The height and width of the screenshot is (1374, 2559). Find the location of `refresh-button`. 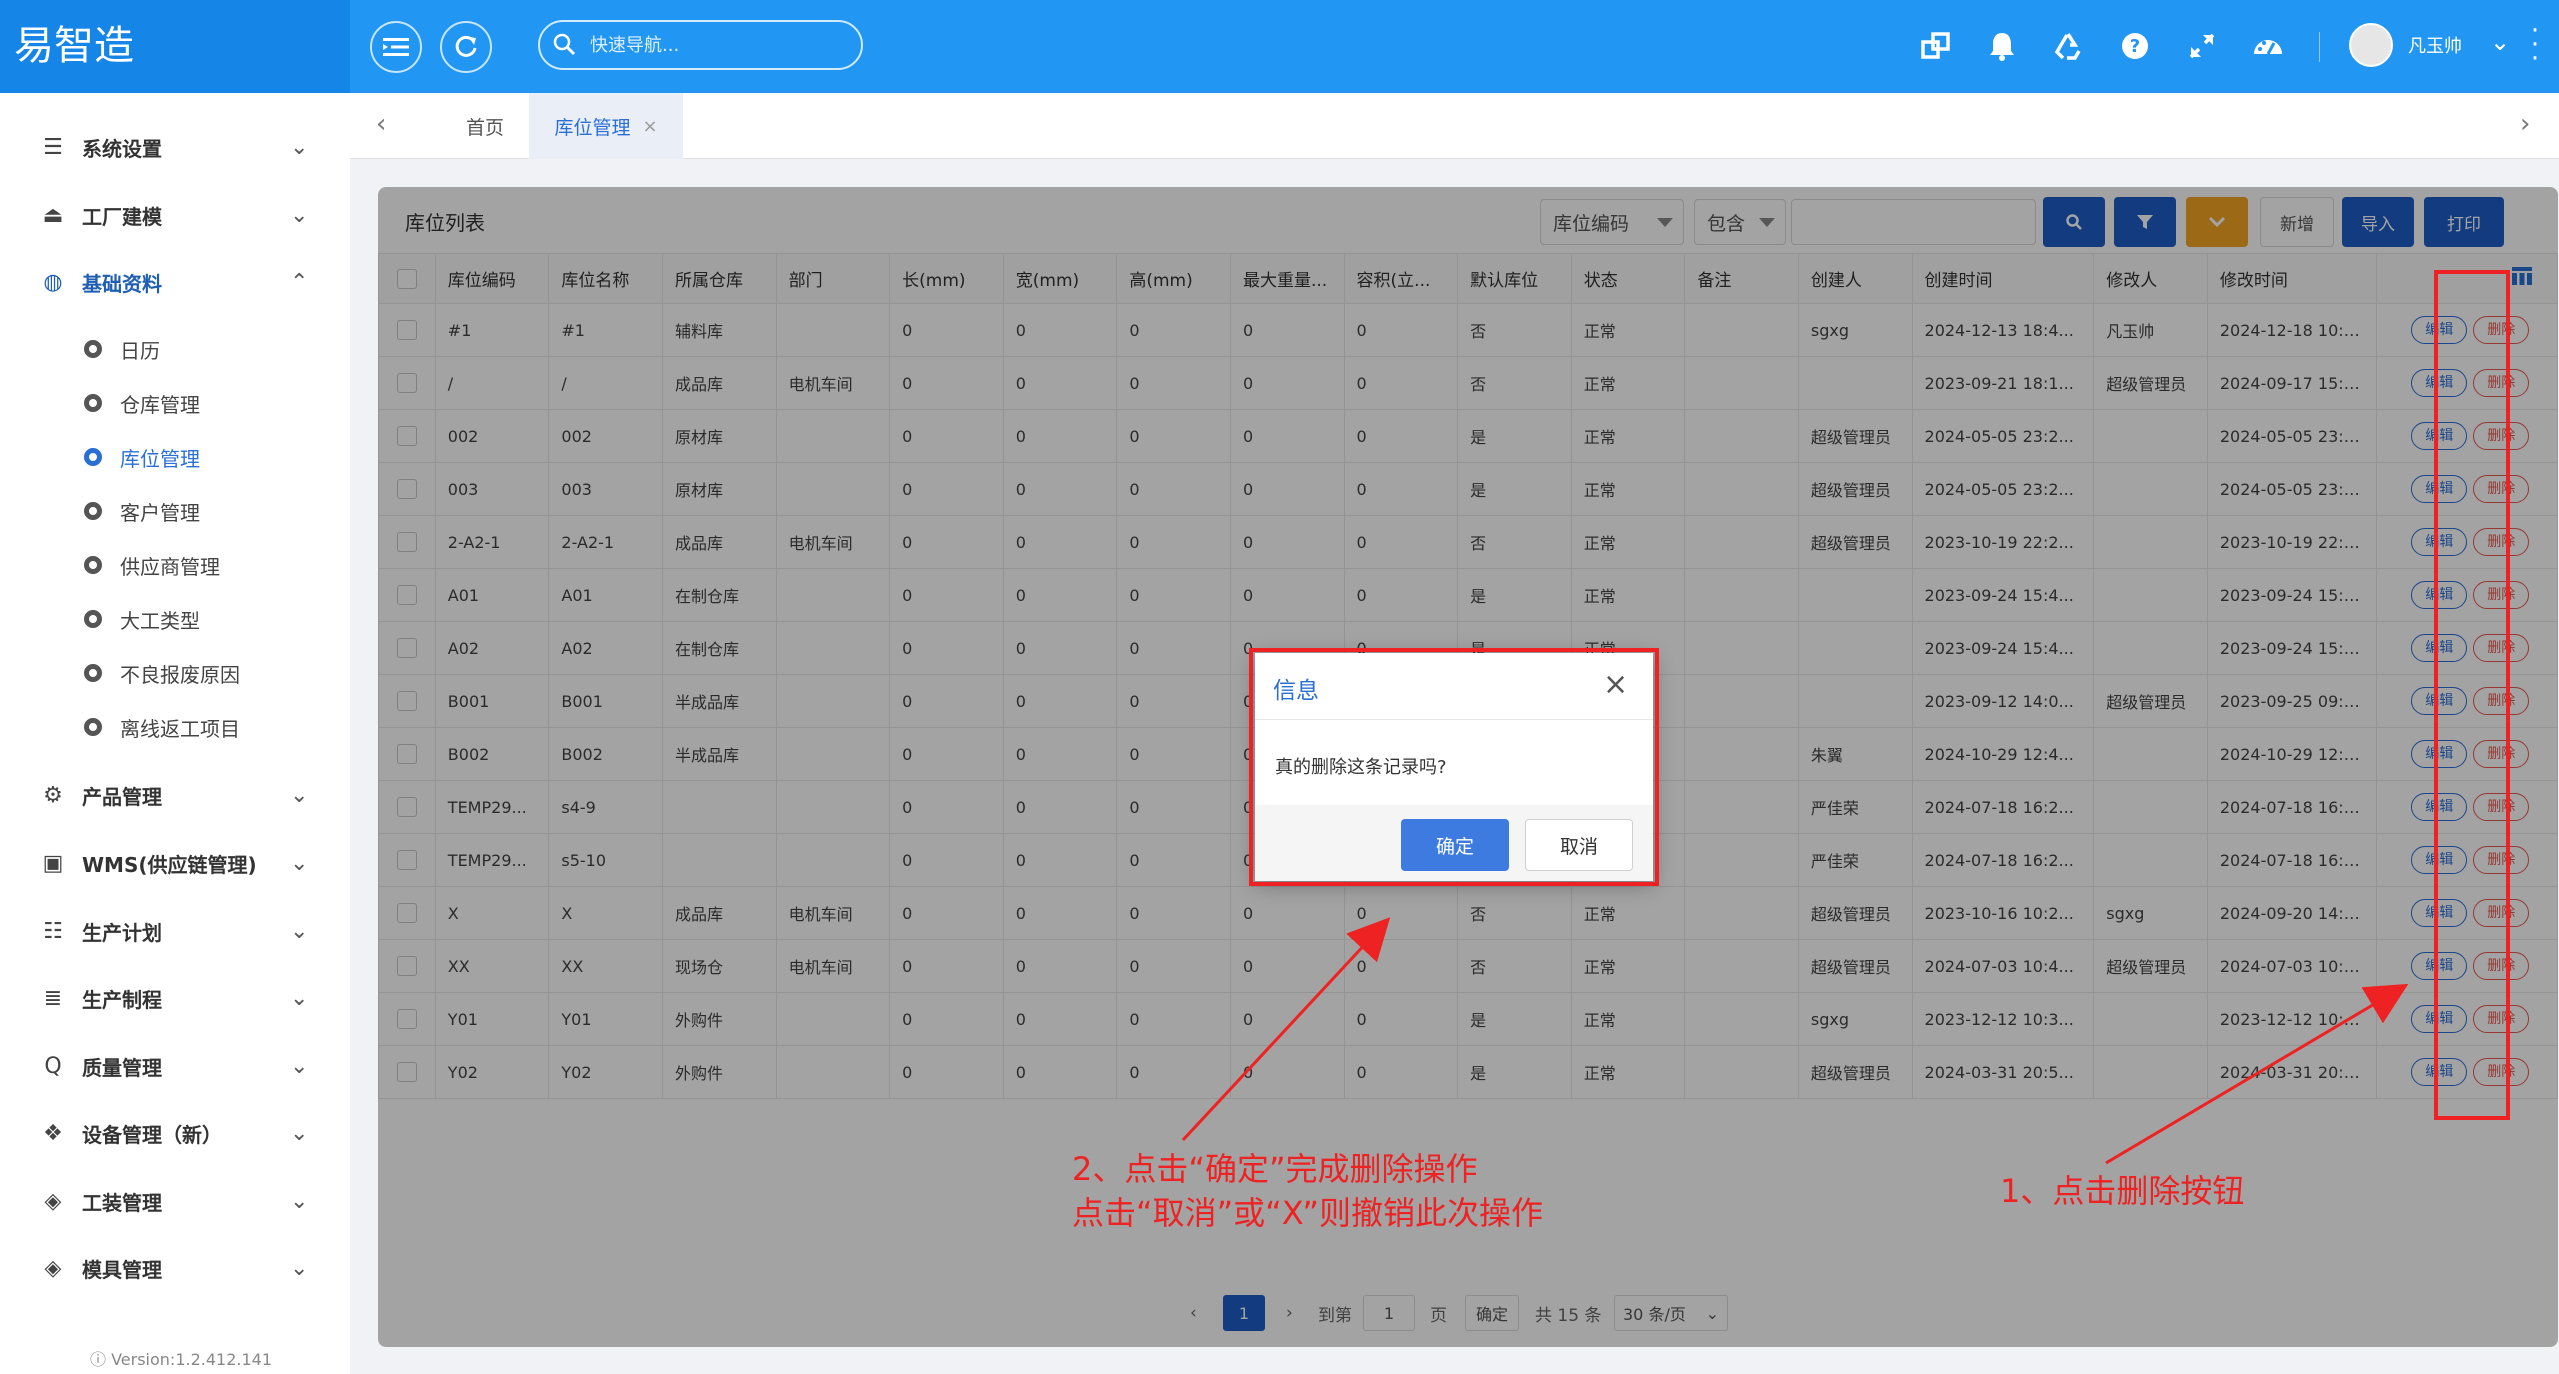

refresh-button is located at coordinates (466, 47).